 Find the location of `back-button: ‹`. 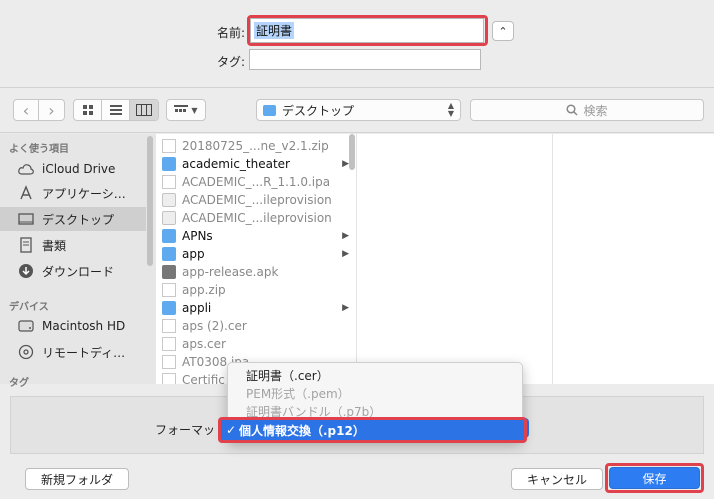

back-button: ‹ is located at coordinates (26, 110).